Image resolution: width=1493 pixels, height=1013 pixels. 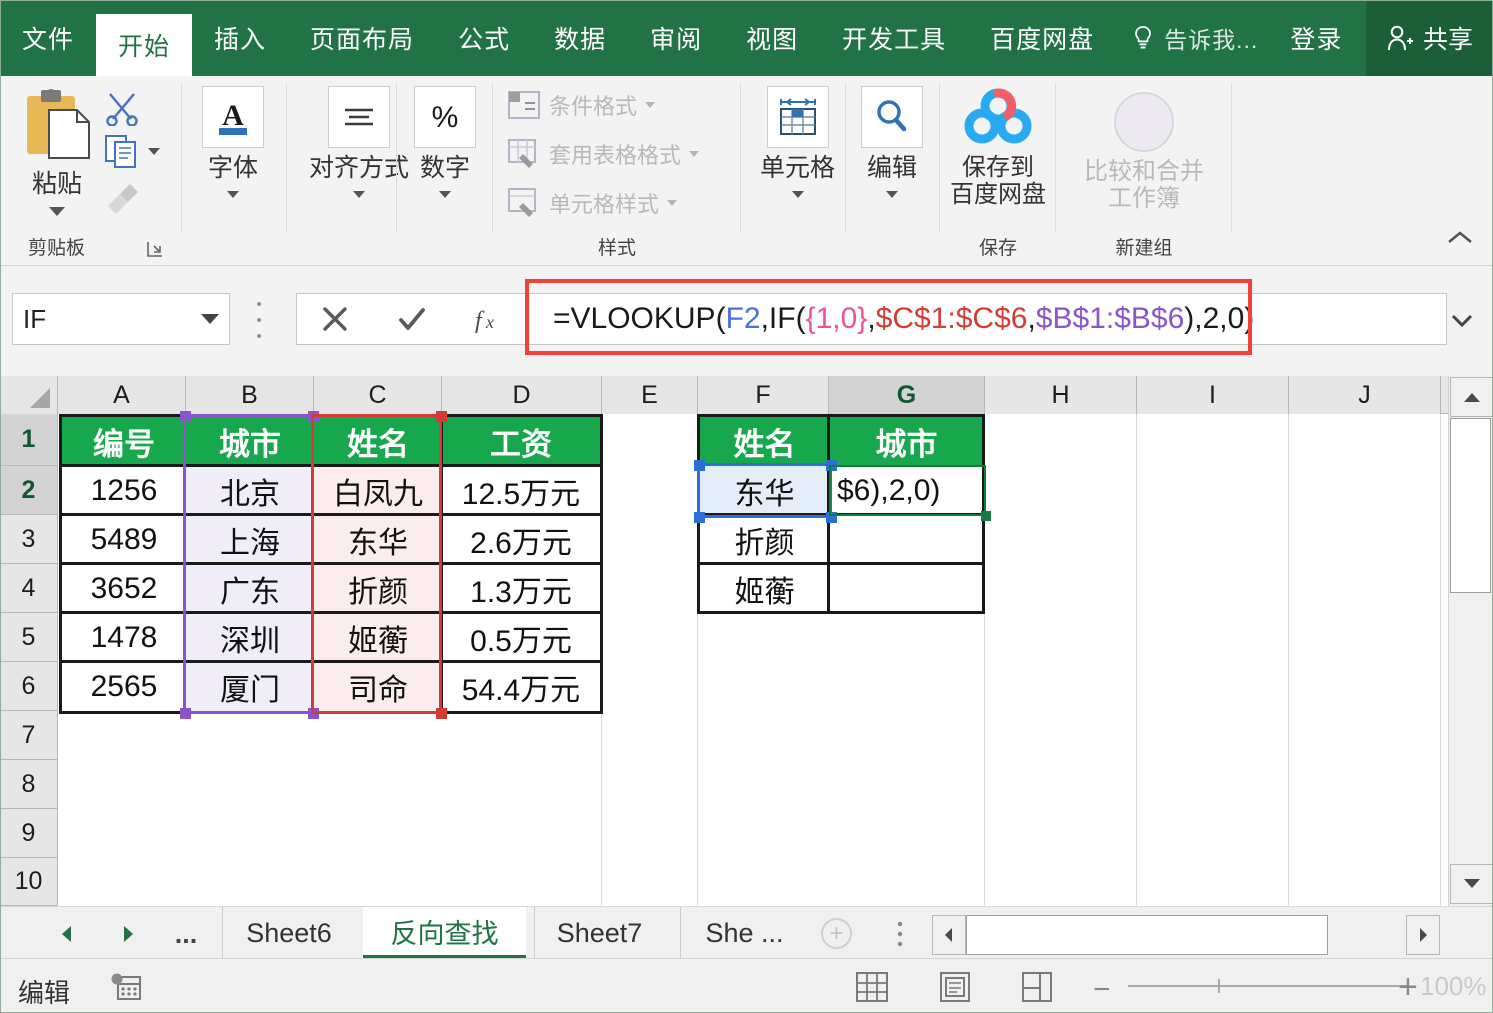 What do you see at coordinates (1460, 240) in the screenshot?
I see `collapse-ribbon-button` at bounding box center [1460, 240].